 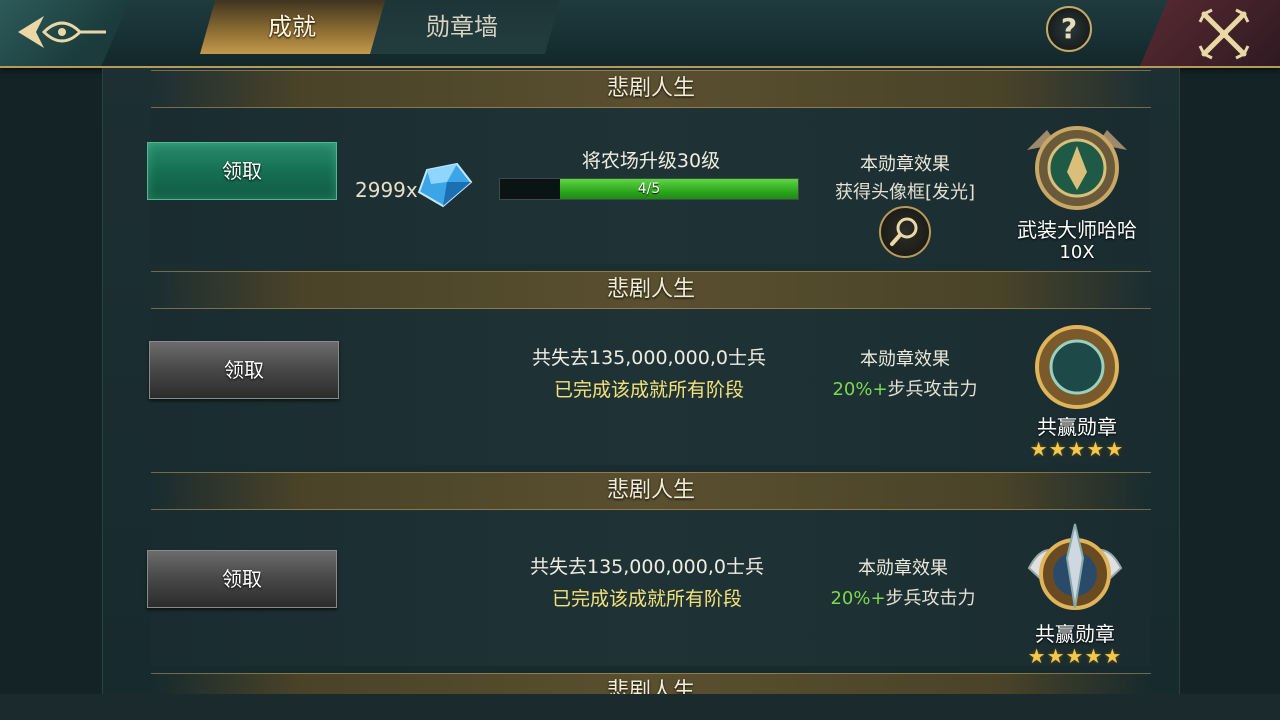 What do you see at coordinates (651, 161) in the screenshot?
I see `achievement-task: 将农场升级30级` at bounding box center [651, 161].